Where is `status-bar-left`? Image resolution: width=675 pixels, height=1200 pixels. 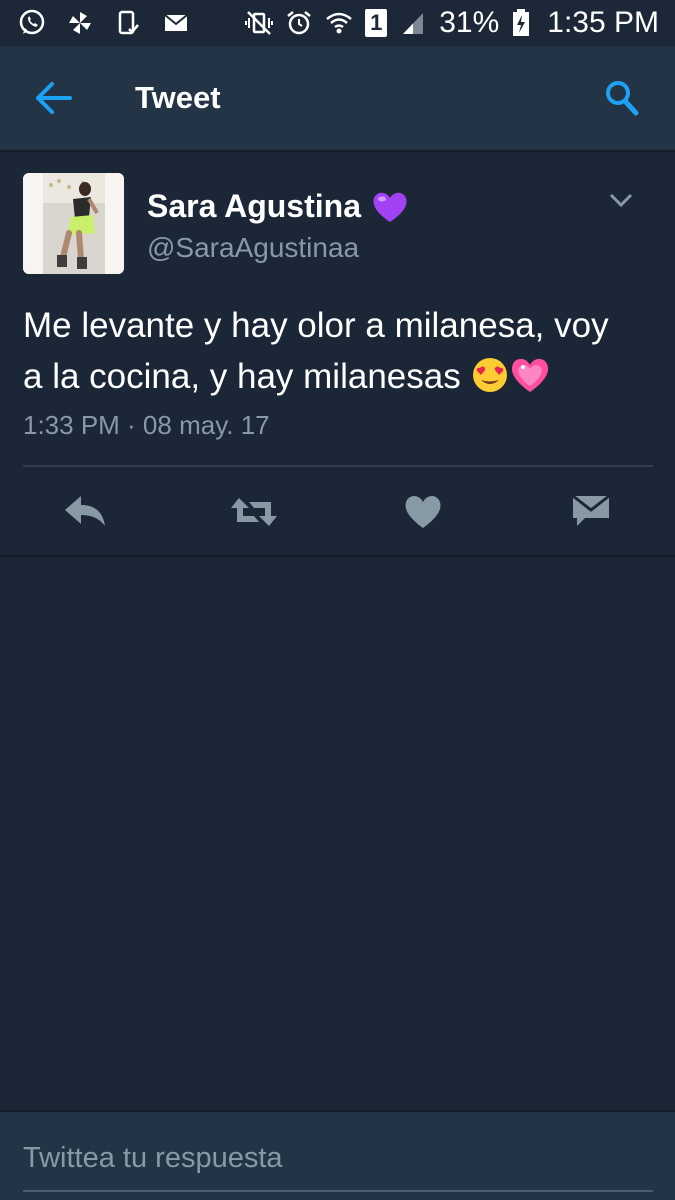 status-bar-left is located at coordinates (104, 23).